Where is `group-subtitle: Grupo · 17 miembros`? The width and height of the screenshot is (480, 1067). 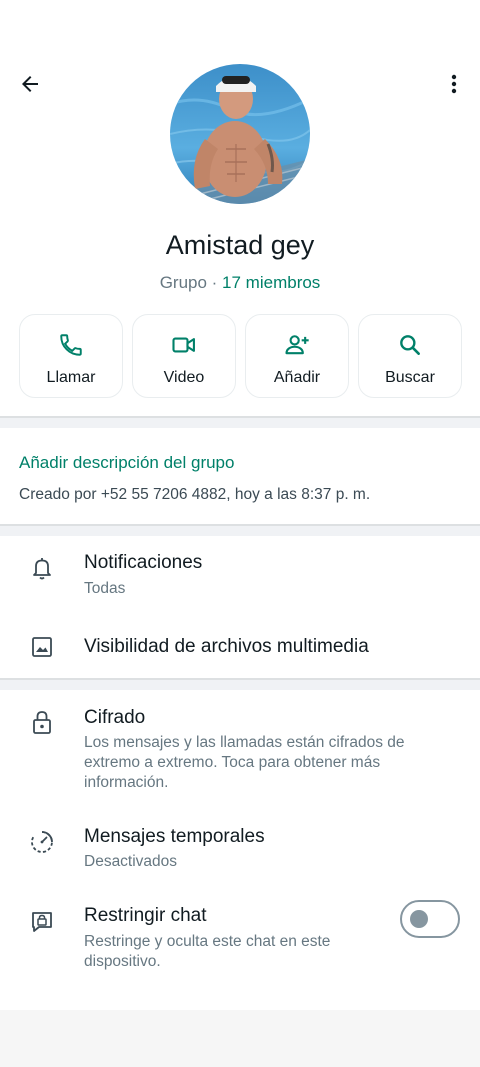 group-subtitle: Grupo · 17 miembros is located at coordinates (240, 283).